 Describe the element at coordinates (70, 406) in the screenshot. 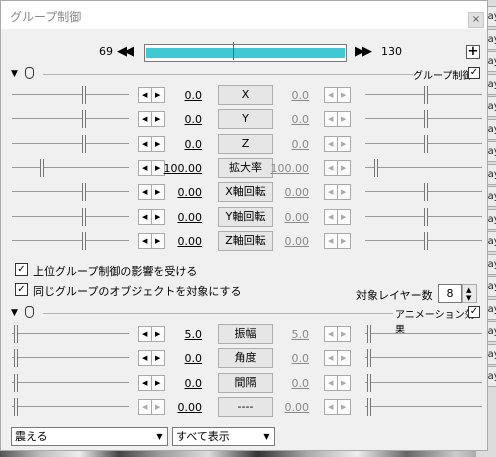

I see `unused-left-slider` at that location.